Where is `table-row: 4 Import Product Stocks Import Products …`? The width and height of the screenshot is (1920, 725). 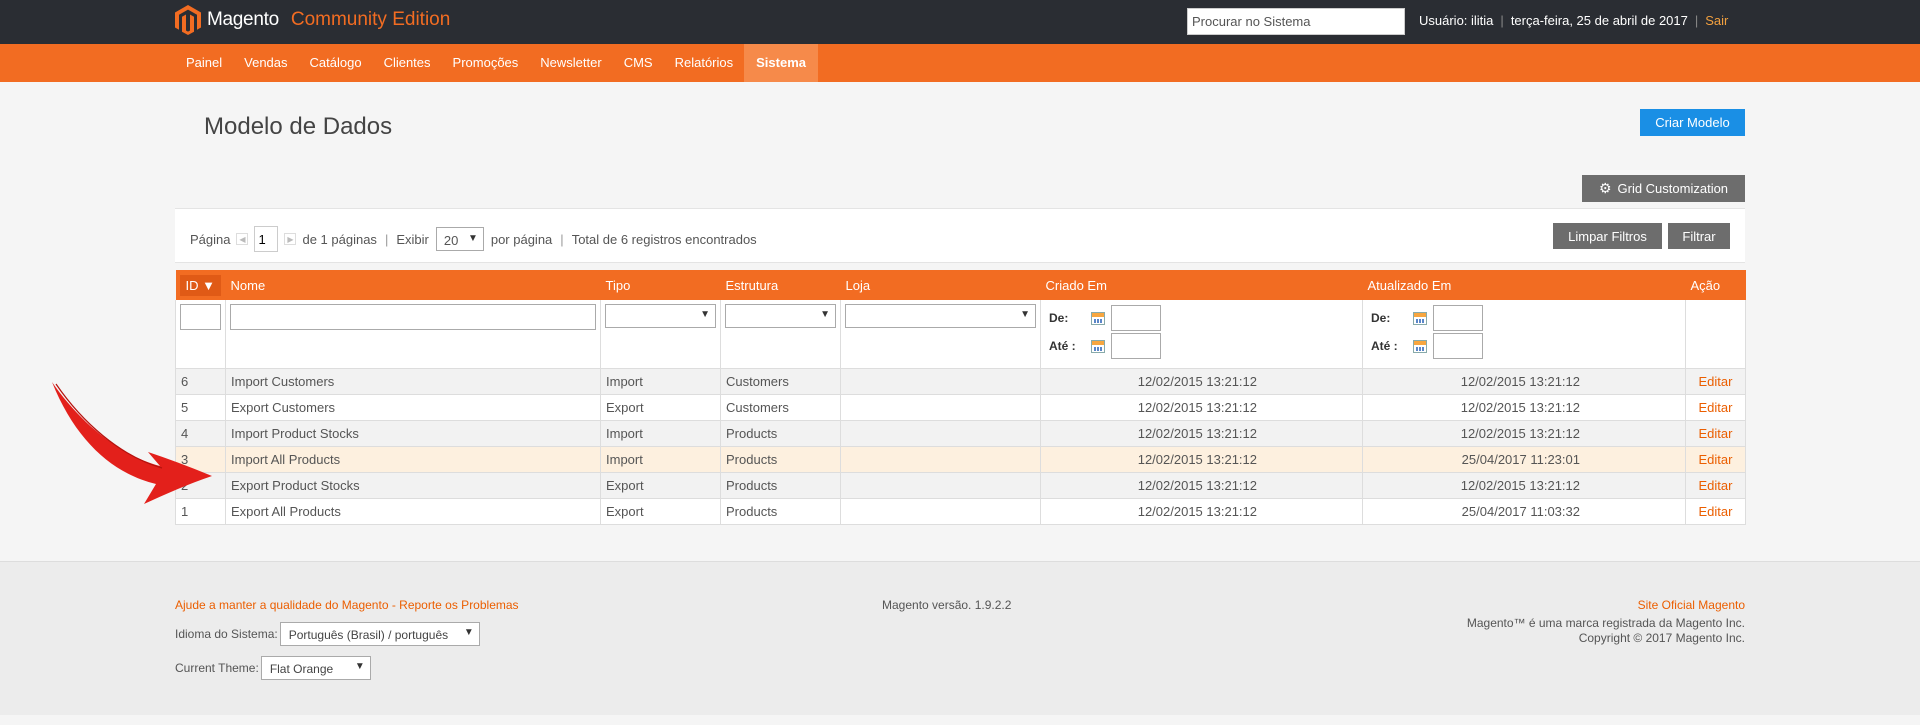
table-row: 4 Import Product Stocks Import Products … is located at coordinates (960, 433).